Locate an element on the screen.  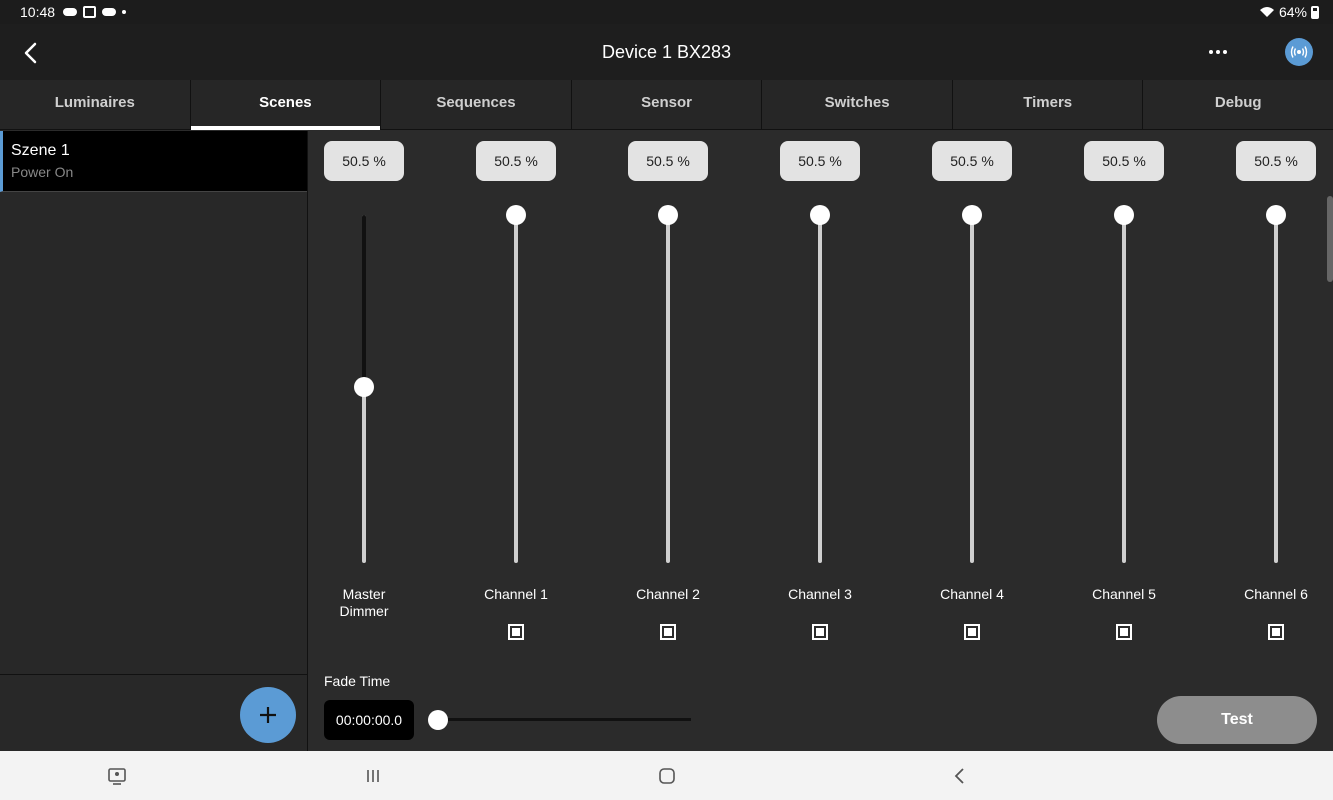
scene-name: Szene 1 is located at coordinates (40, 150).